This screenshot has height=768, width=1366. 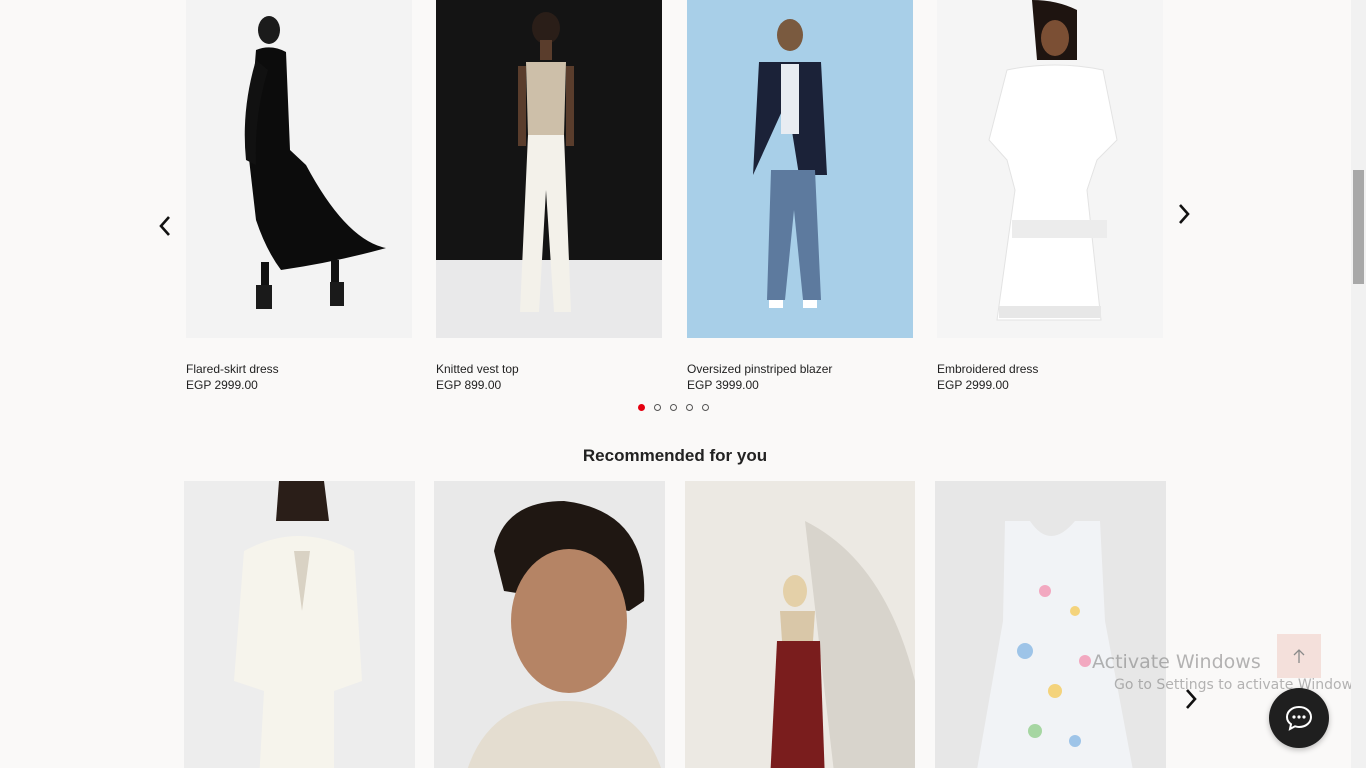 I want to click on carousel-prev-button, so click(x=165, y=226).